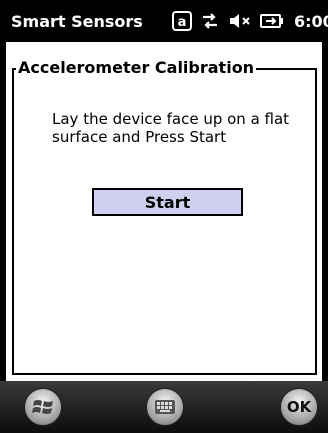  I want to click on keyboard-icon, so click(165, 407).